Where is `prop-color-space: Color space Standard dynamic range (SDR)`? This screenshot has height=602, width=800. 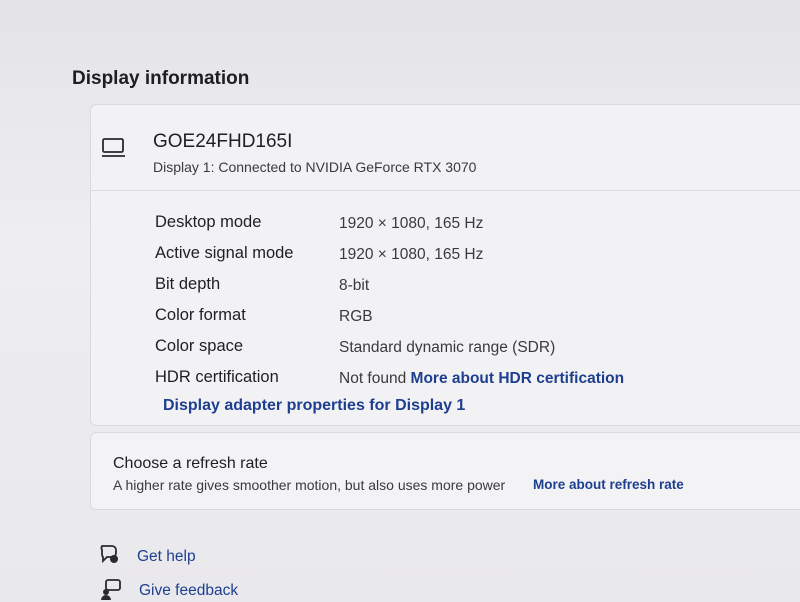 prop-color-space: Color space Standard dynamic range (SDR) is located at coordinates (475, 348).